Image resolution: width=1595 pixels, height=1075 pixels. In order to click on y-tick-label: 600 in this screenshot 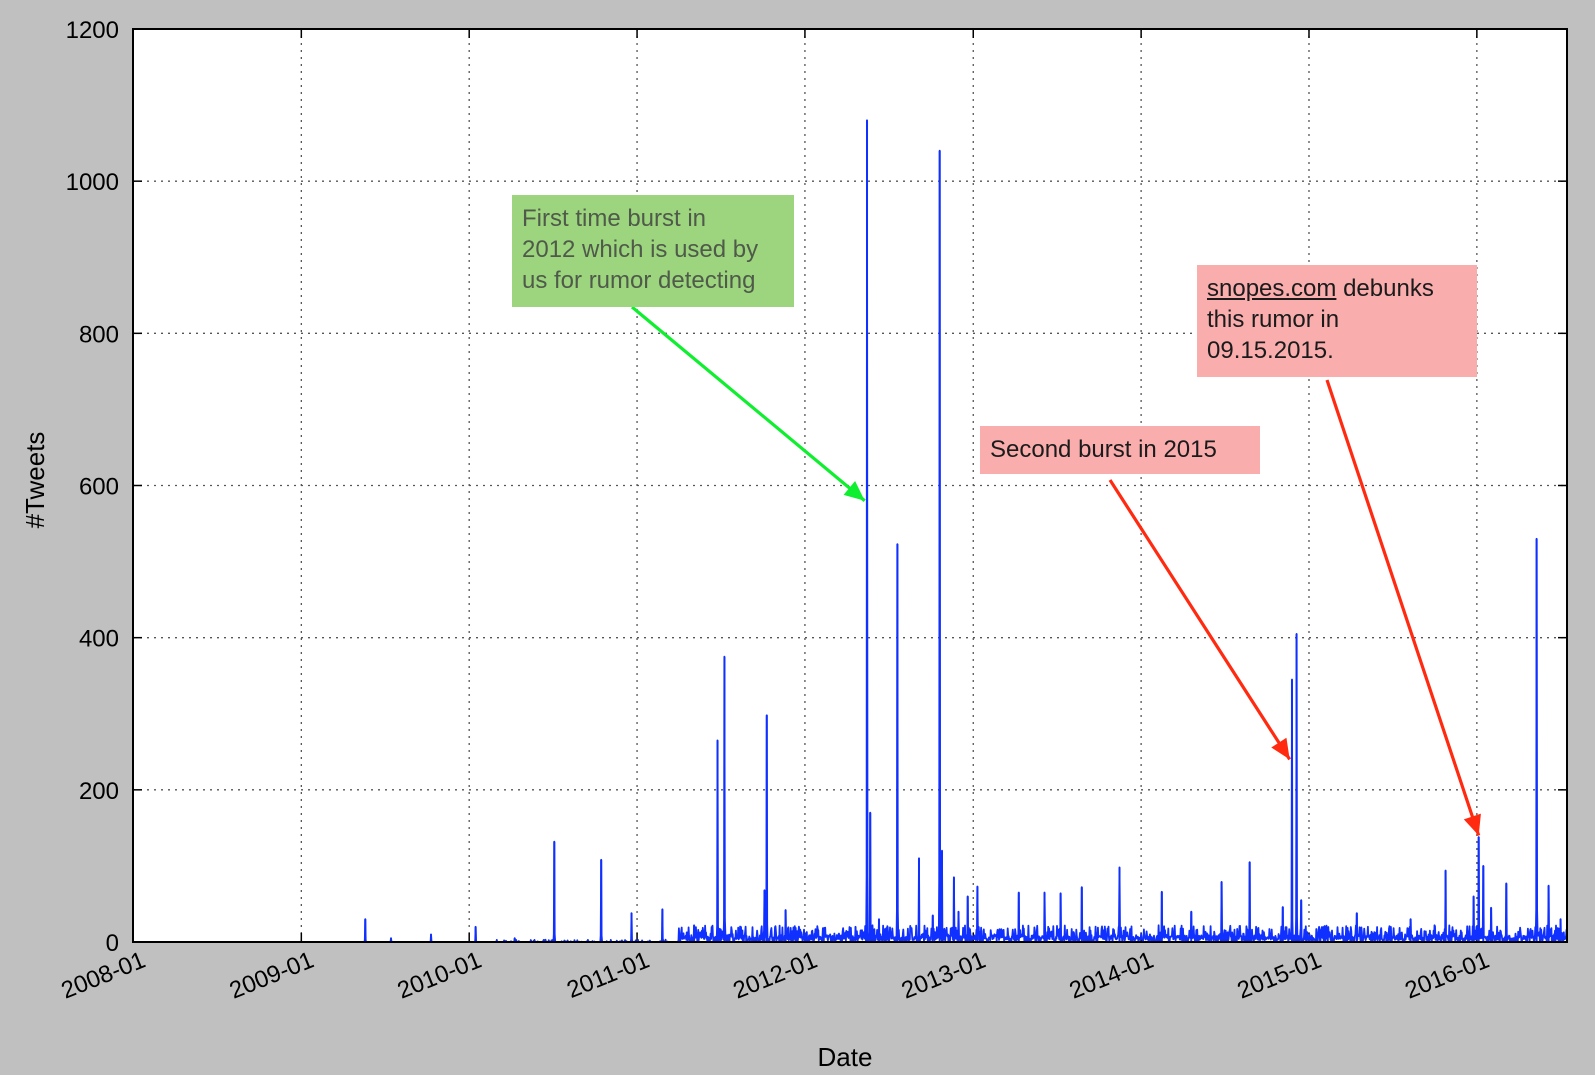, I will do `click(99, 487)`.